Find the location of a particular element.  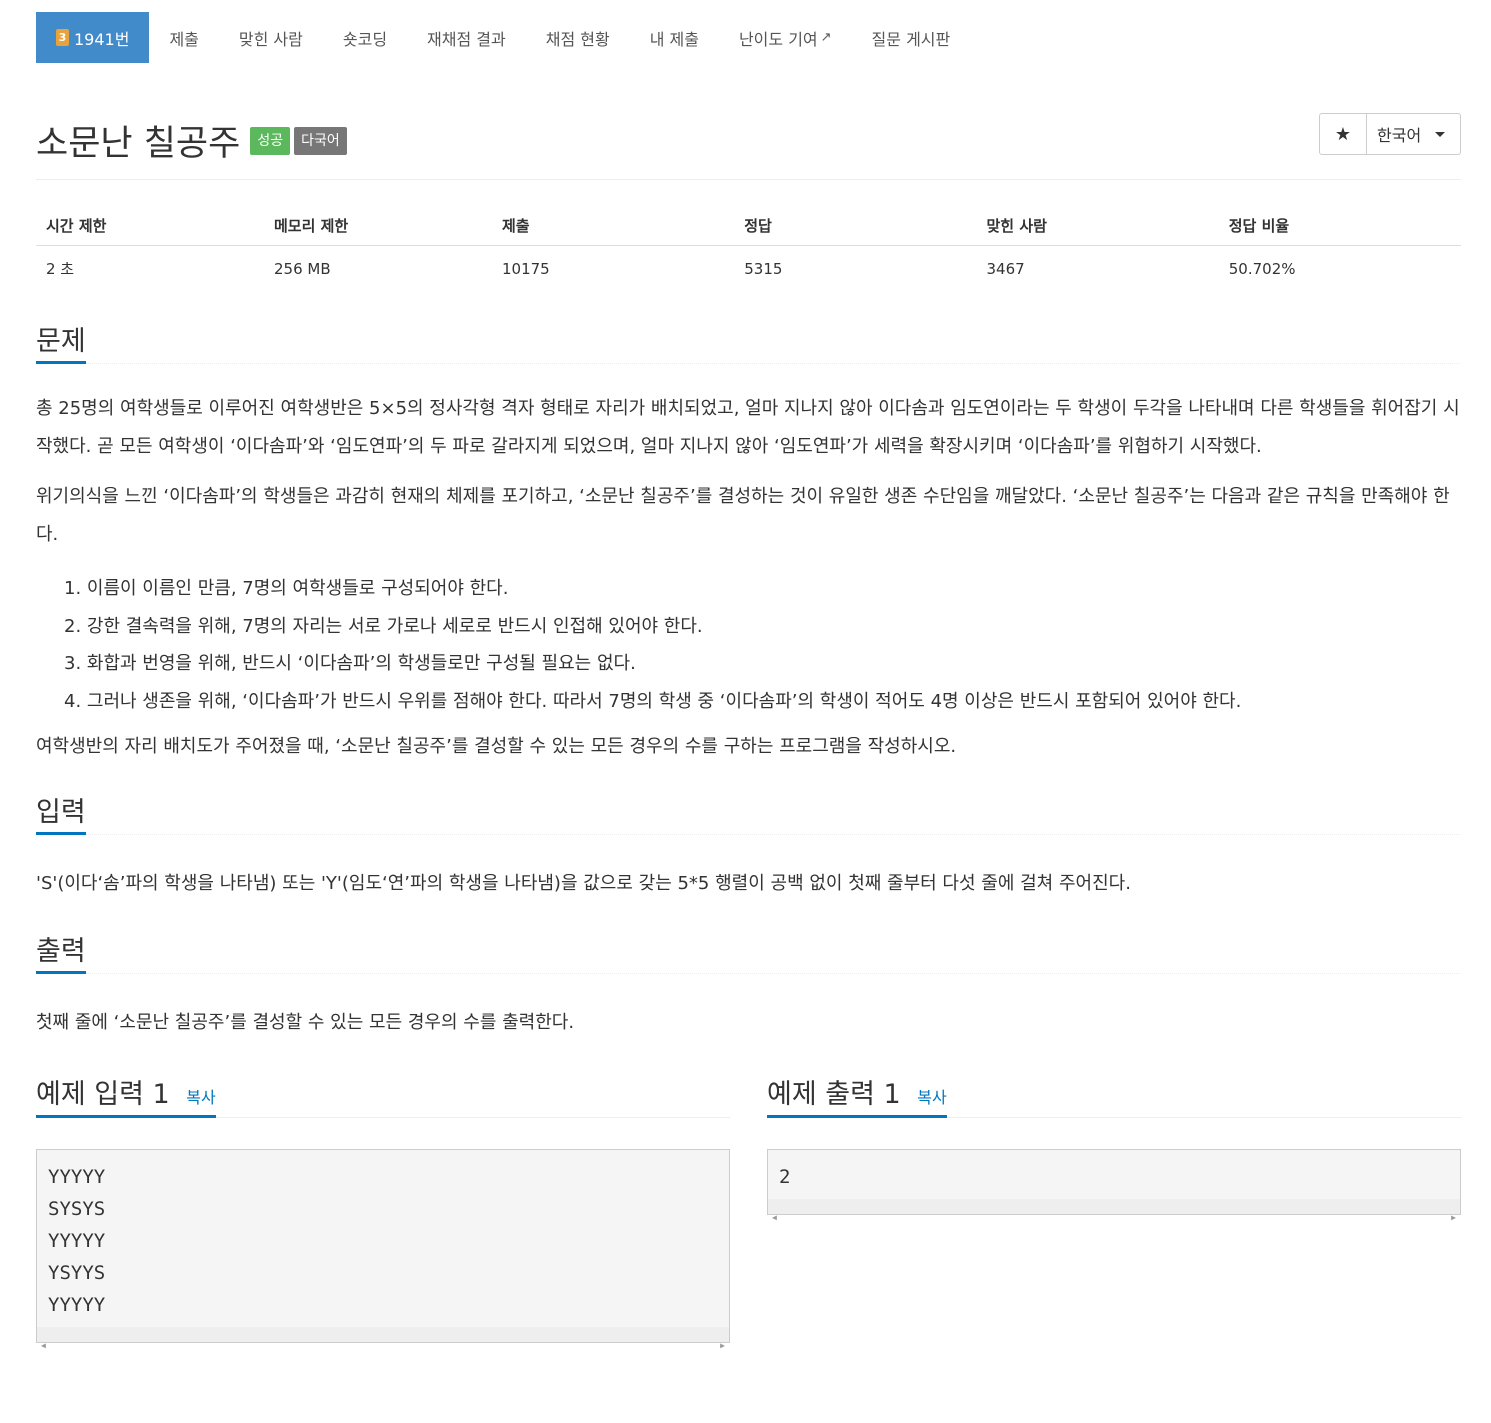

input-heading: 입력 is located at coordinates (61, 812).